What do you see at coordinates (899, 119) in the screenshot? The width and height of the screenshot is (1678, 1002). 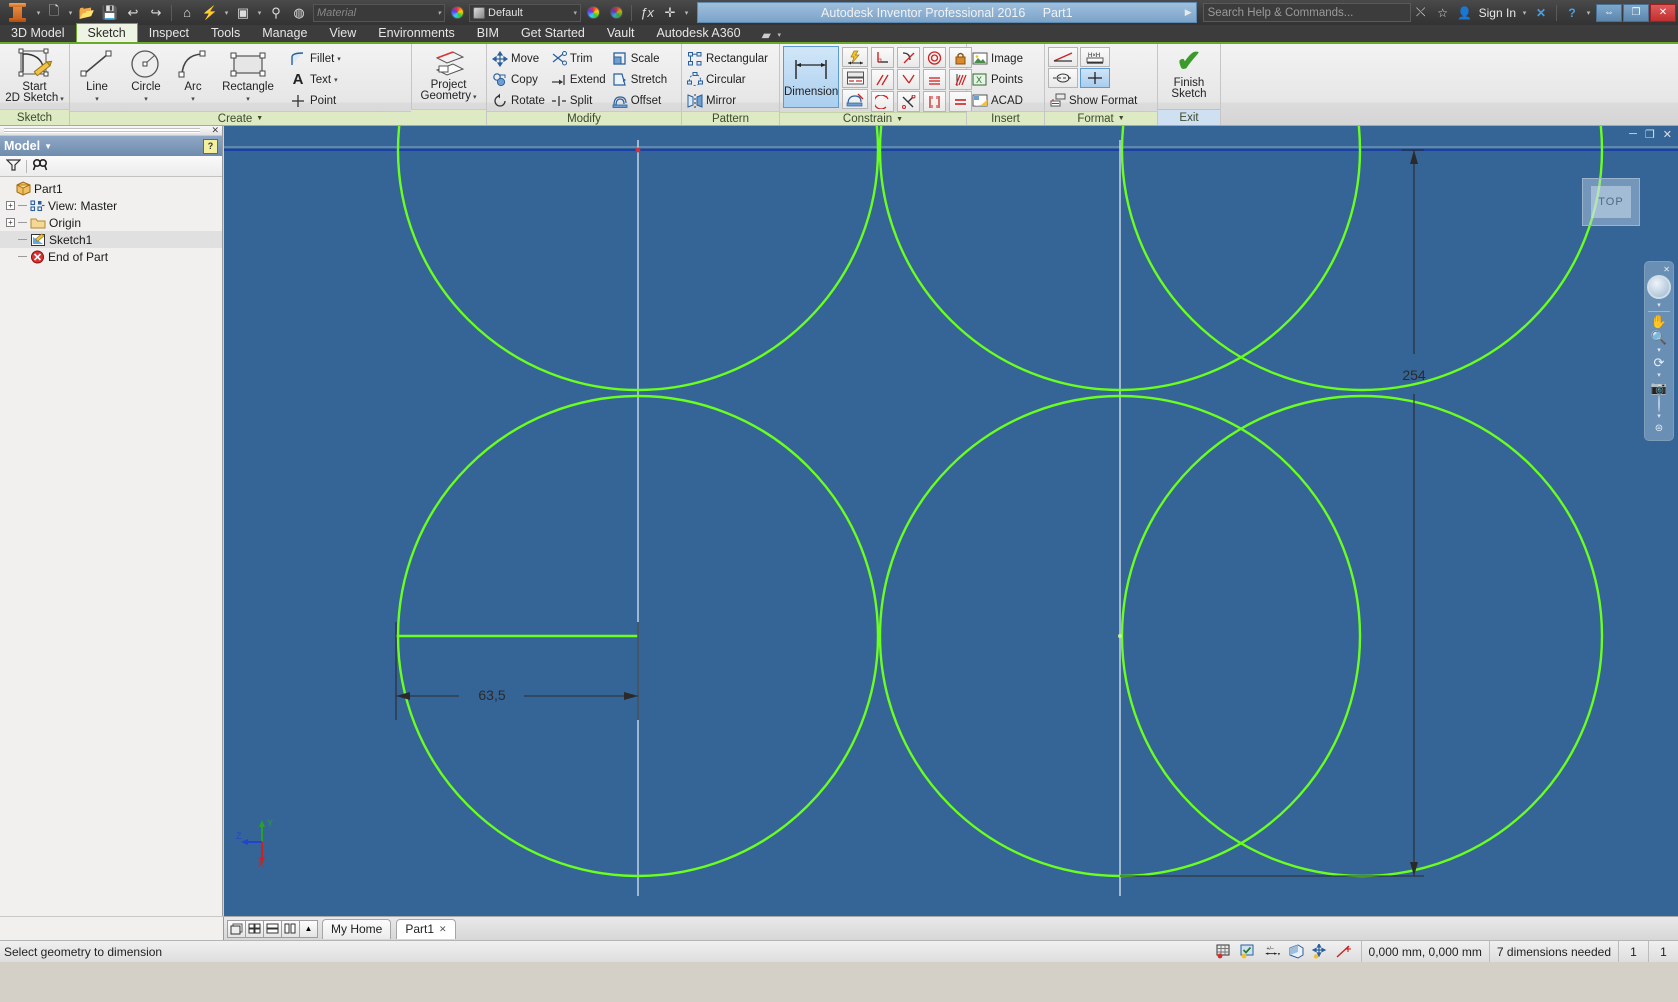 I see `panel-constrain-caret-icon: ▼` at bounding box center [899, 119].